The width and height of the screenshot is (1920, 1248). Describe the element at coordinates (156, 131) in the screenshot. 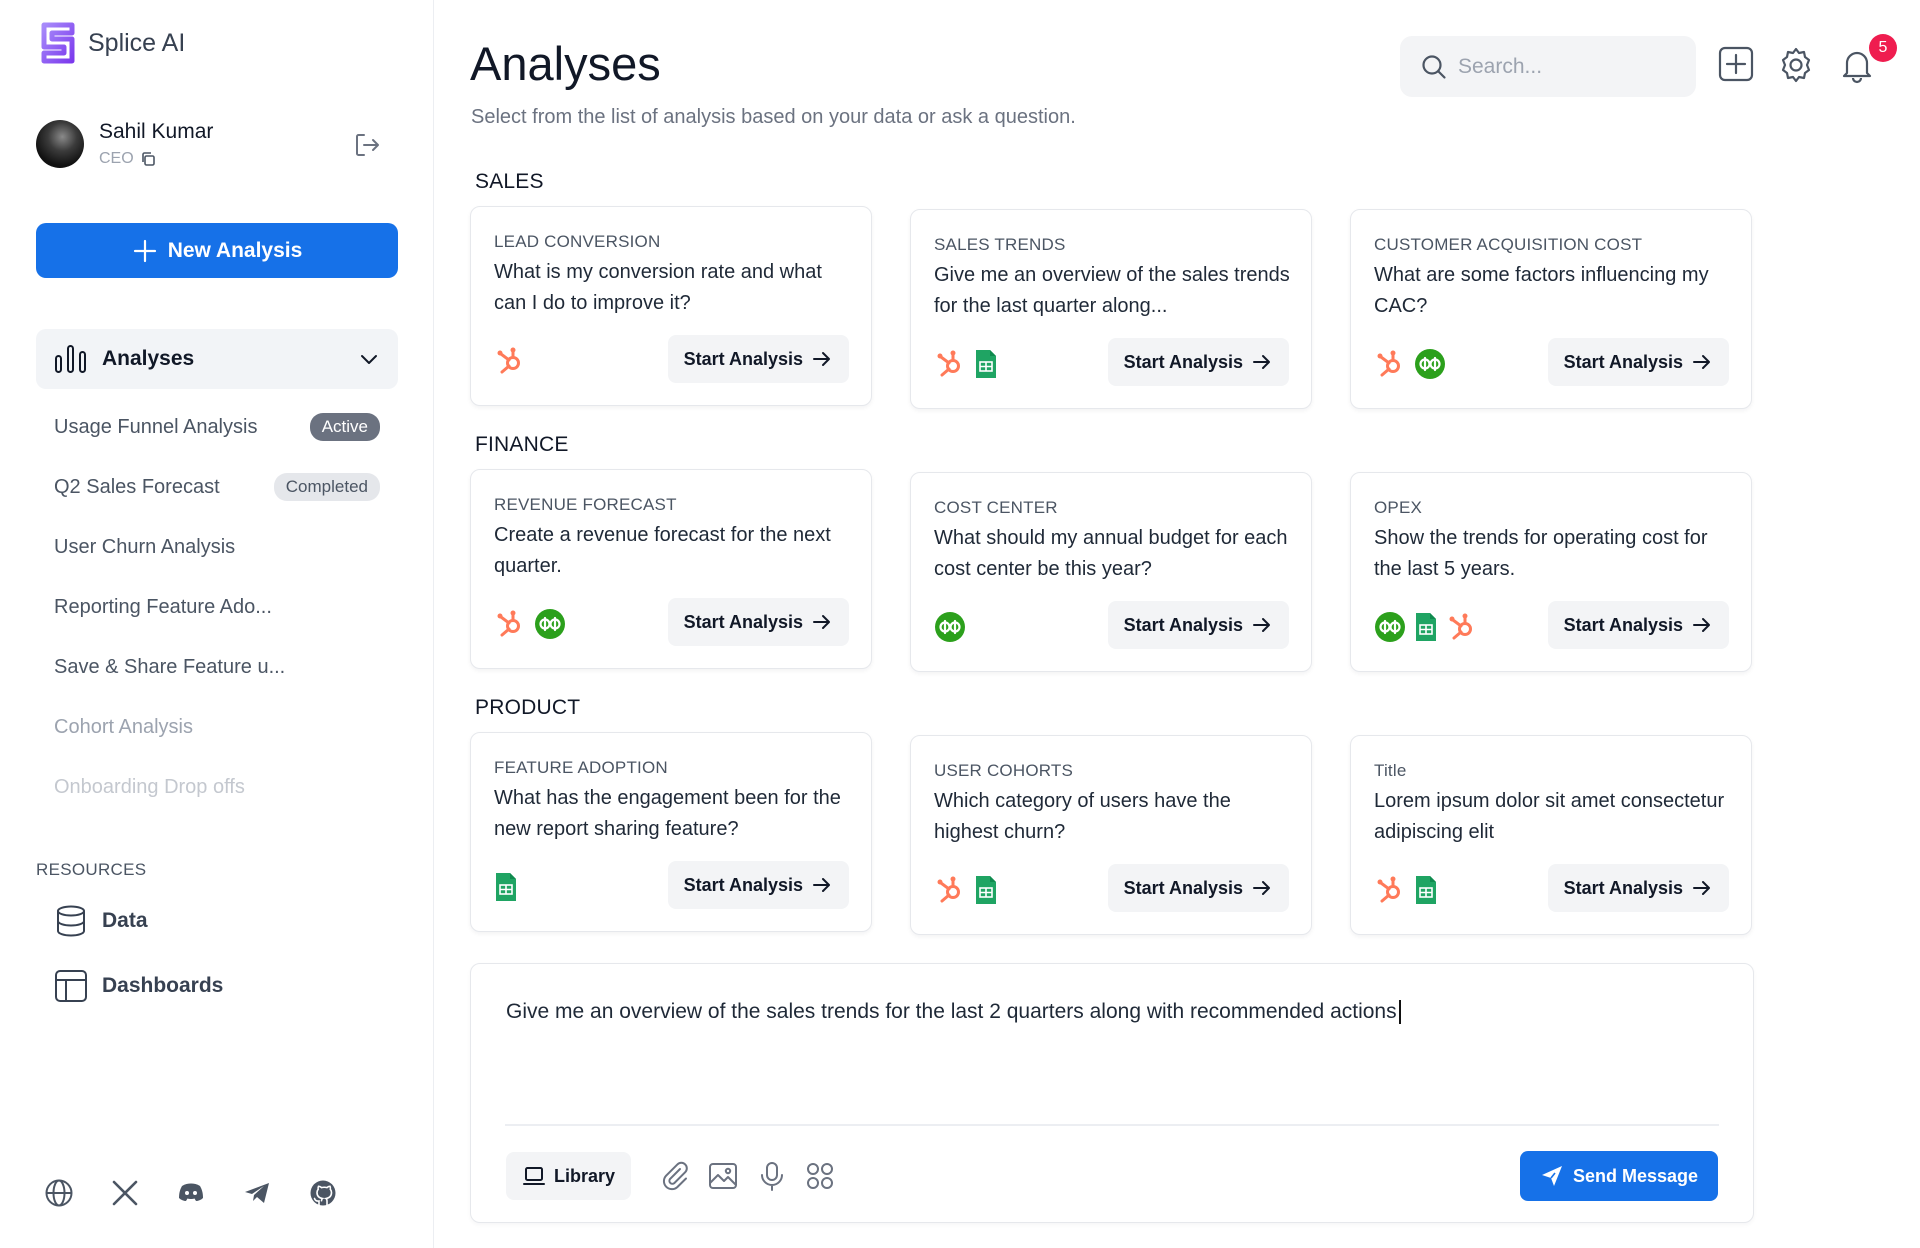

I see `user-name: Sahil Kumar` at that location.